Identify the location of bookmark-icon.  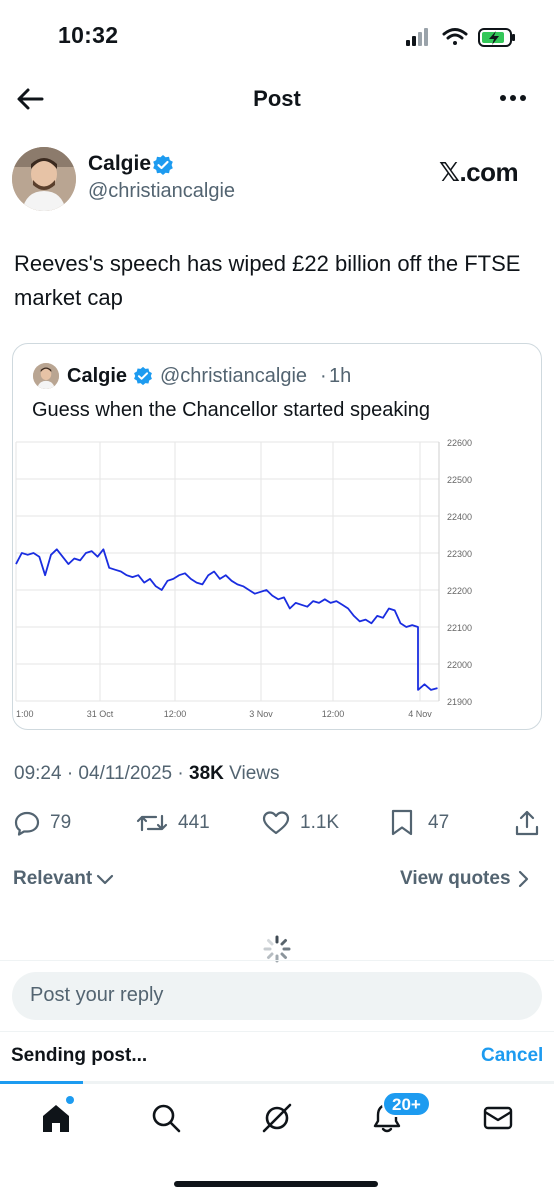
(402, 822).